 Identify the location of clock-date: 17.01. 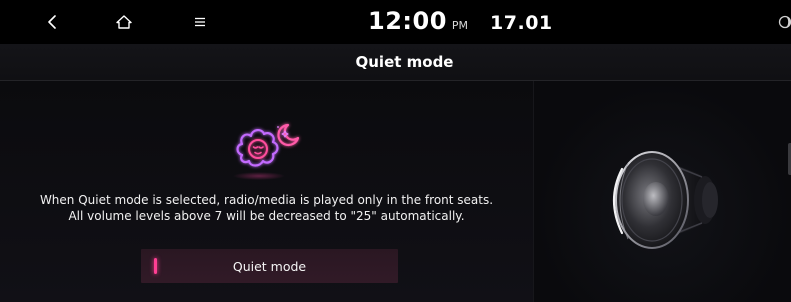
(521, 23).